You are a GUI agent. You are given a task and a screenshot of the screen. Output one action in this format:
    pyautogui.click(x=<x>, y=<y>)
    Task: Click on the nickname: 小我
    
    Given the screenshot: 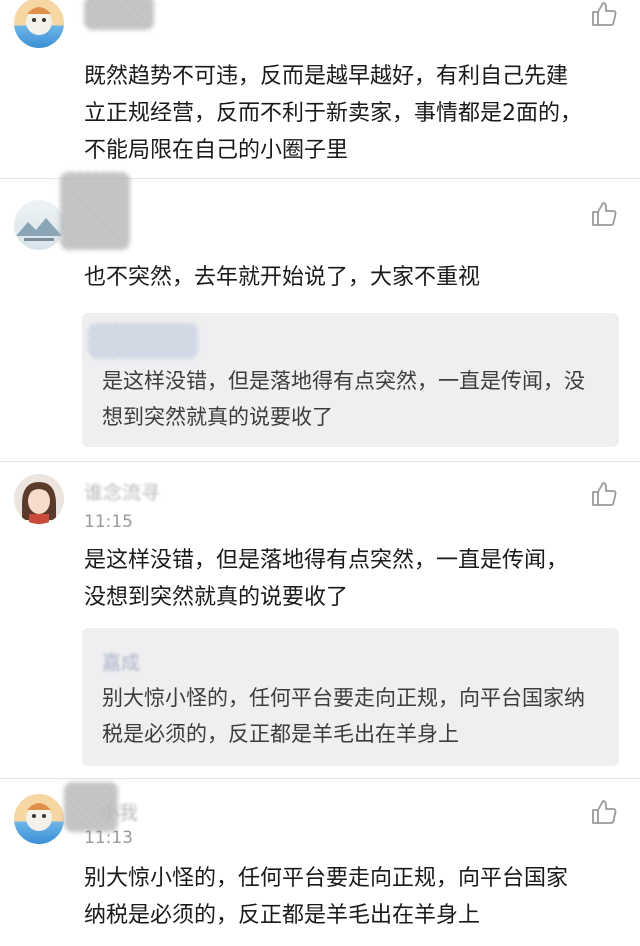 What is the action you would take?
    pyautogui.click(x=119, y=811)
    